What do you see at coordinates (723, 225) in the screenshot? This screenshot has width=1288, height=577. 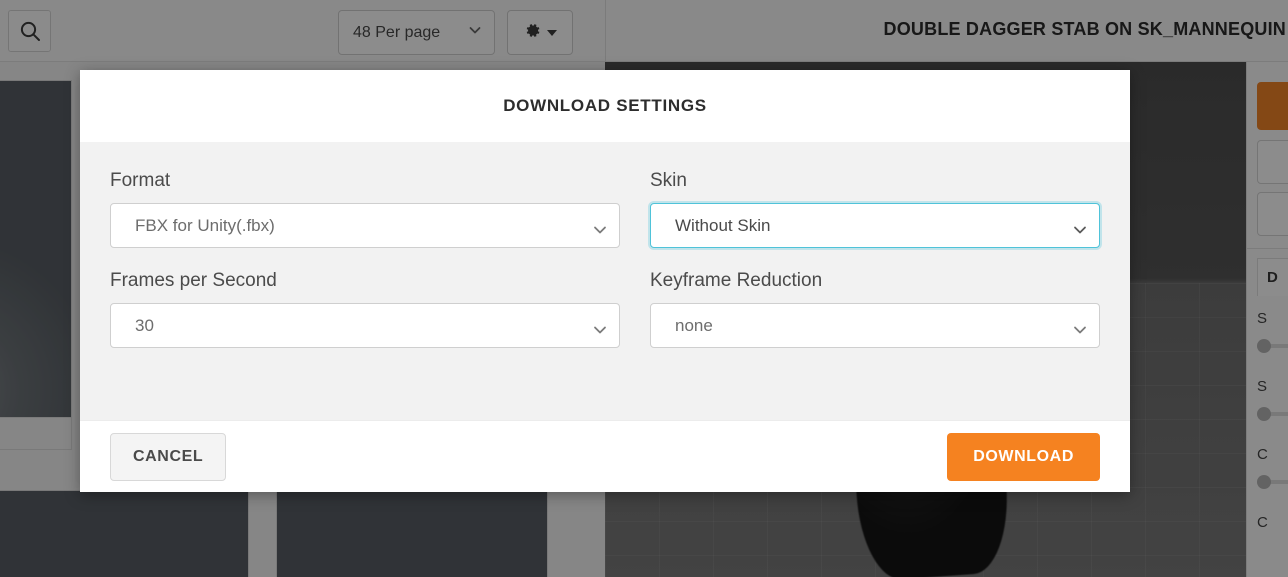 I see `skin-value: Without Skin` at bounding box center [723, 225].